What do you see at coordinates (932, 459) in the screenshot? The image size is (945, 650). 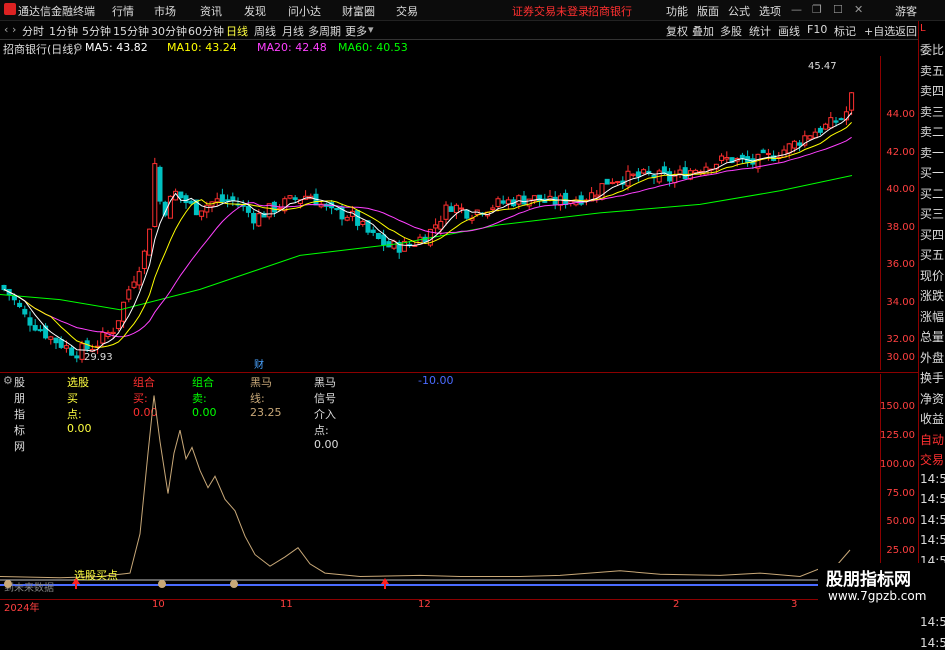 I see `quote-panel-item: 交易` at bounding box center [932, 459].